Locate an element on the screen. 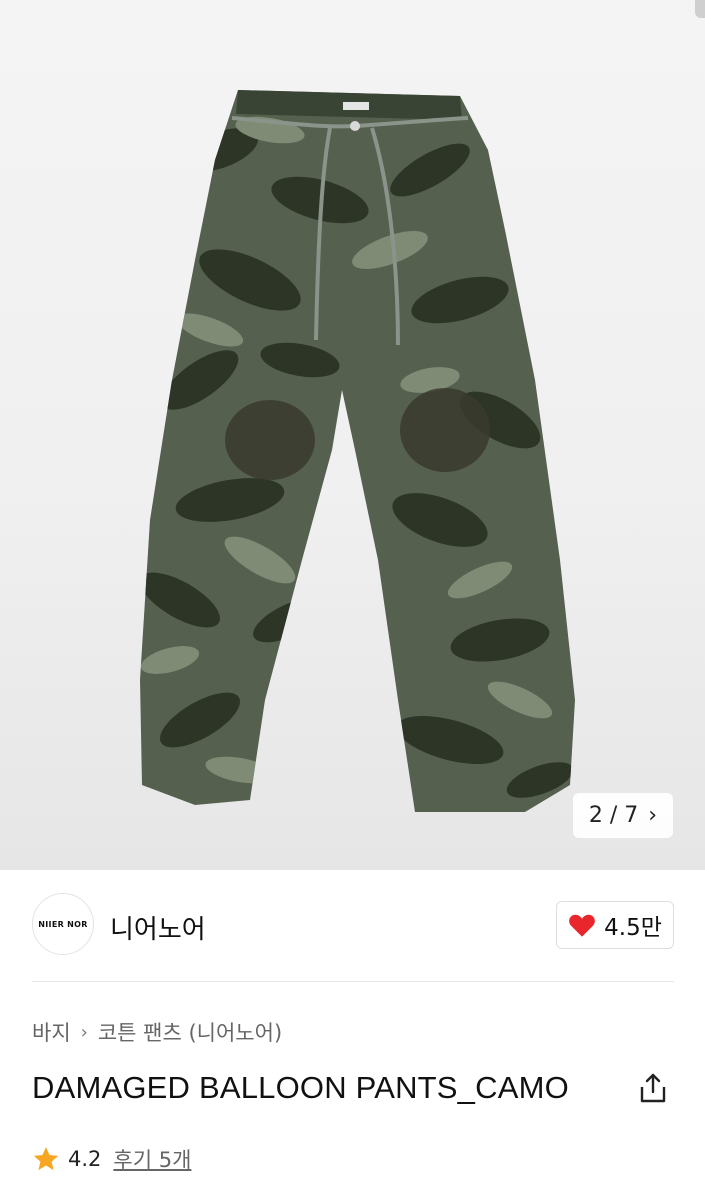 This screenshot has height=1200, width=705. product-title: DAMAGED BALLOON PANTS_CAMO is located at coordinates (300, 1087).